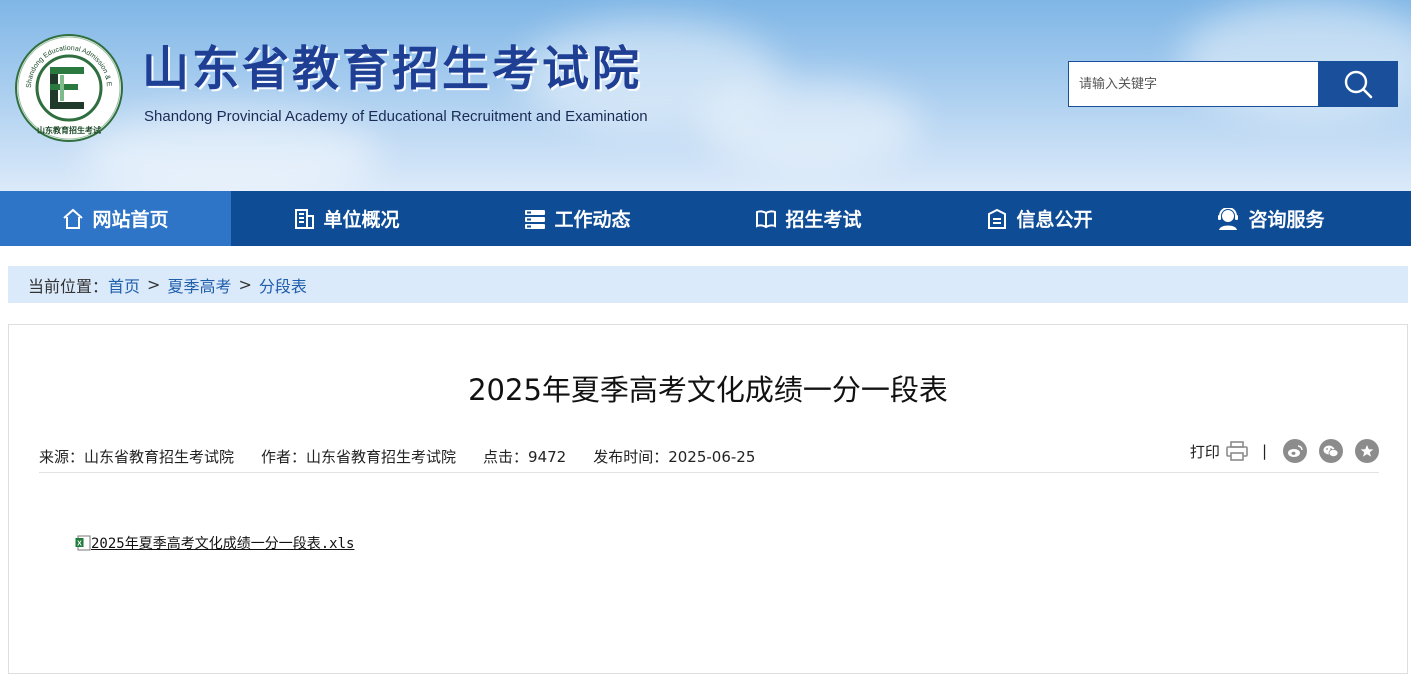 This screenshot has width=1411, height=681. I want to click on star-icon, so click(1367, 451).